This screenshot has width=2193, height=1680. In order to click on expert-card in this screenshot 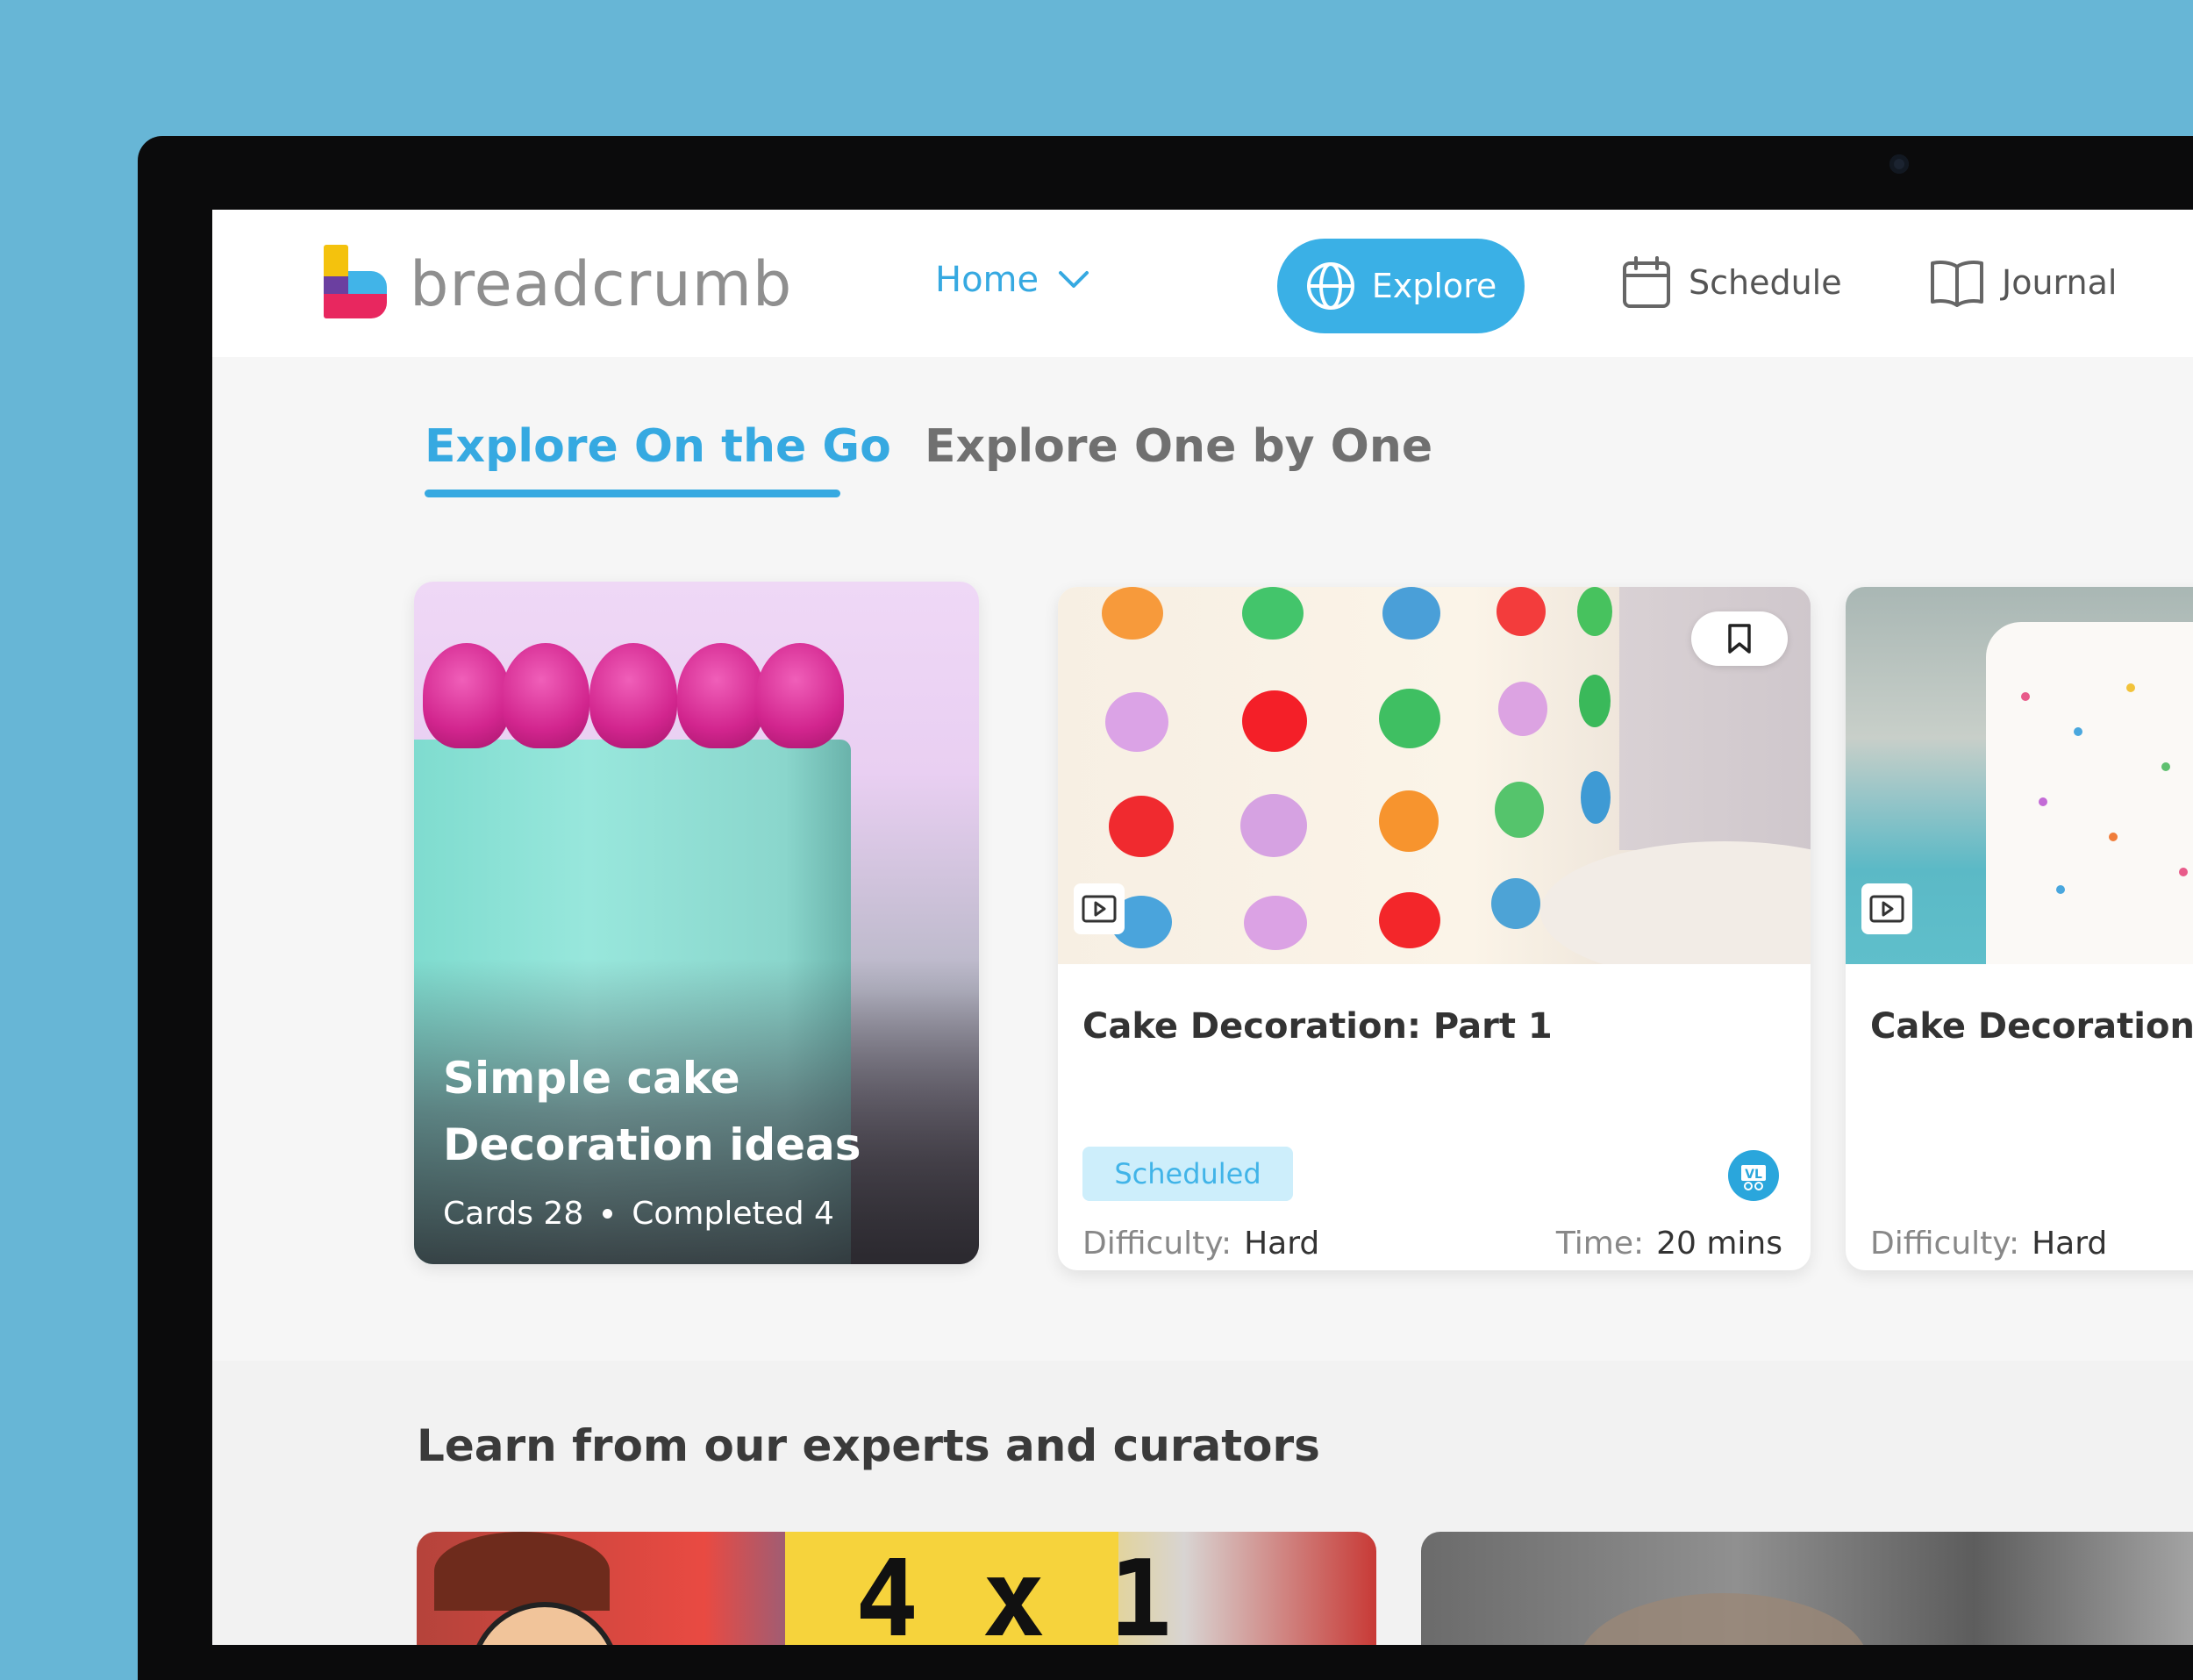, I will do `click(1807, 1588)`.